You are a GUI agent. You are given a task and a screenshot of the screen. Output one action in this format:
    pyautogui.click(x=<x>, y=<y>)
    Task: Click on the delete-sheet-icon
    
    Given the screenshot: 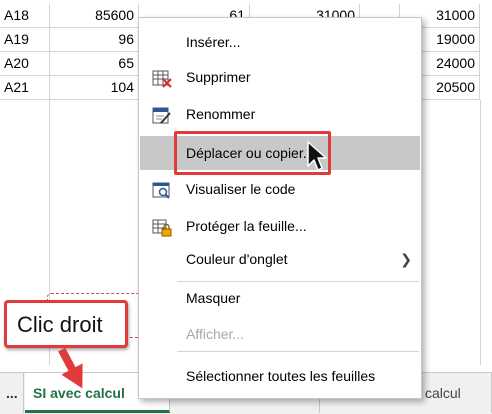 What is the action you would take?
    pyautogui.click(x=162, y=78)
    